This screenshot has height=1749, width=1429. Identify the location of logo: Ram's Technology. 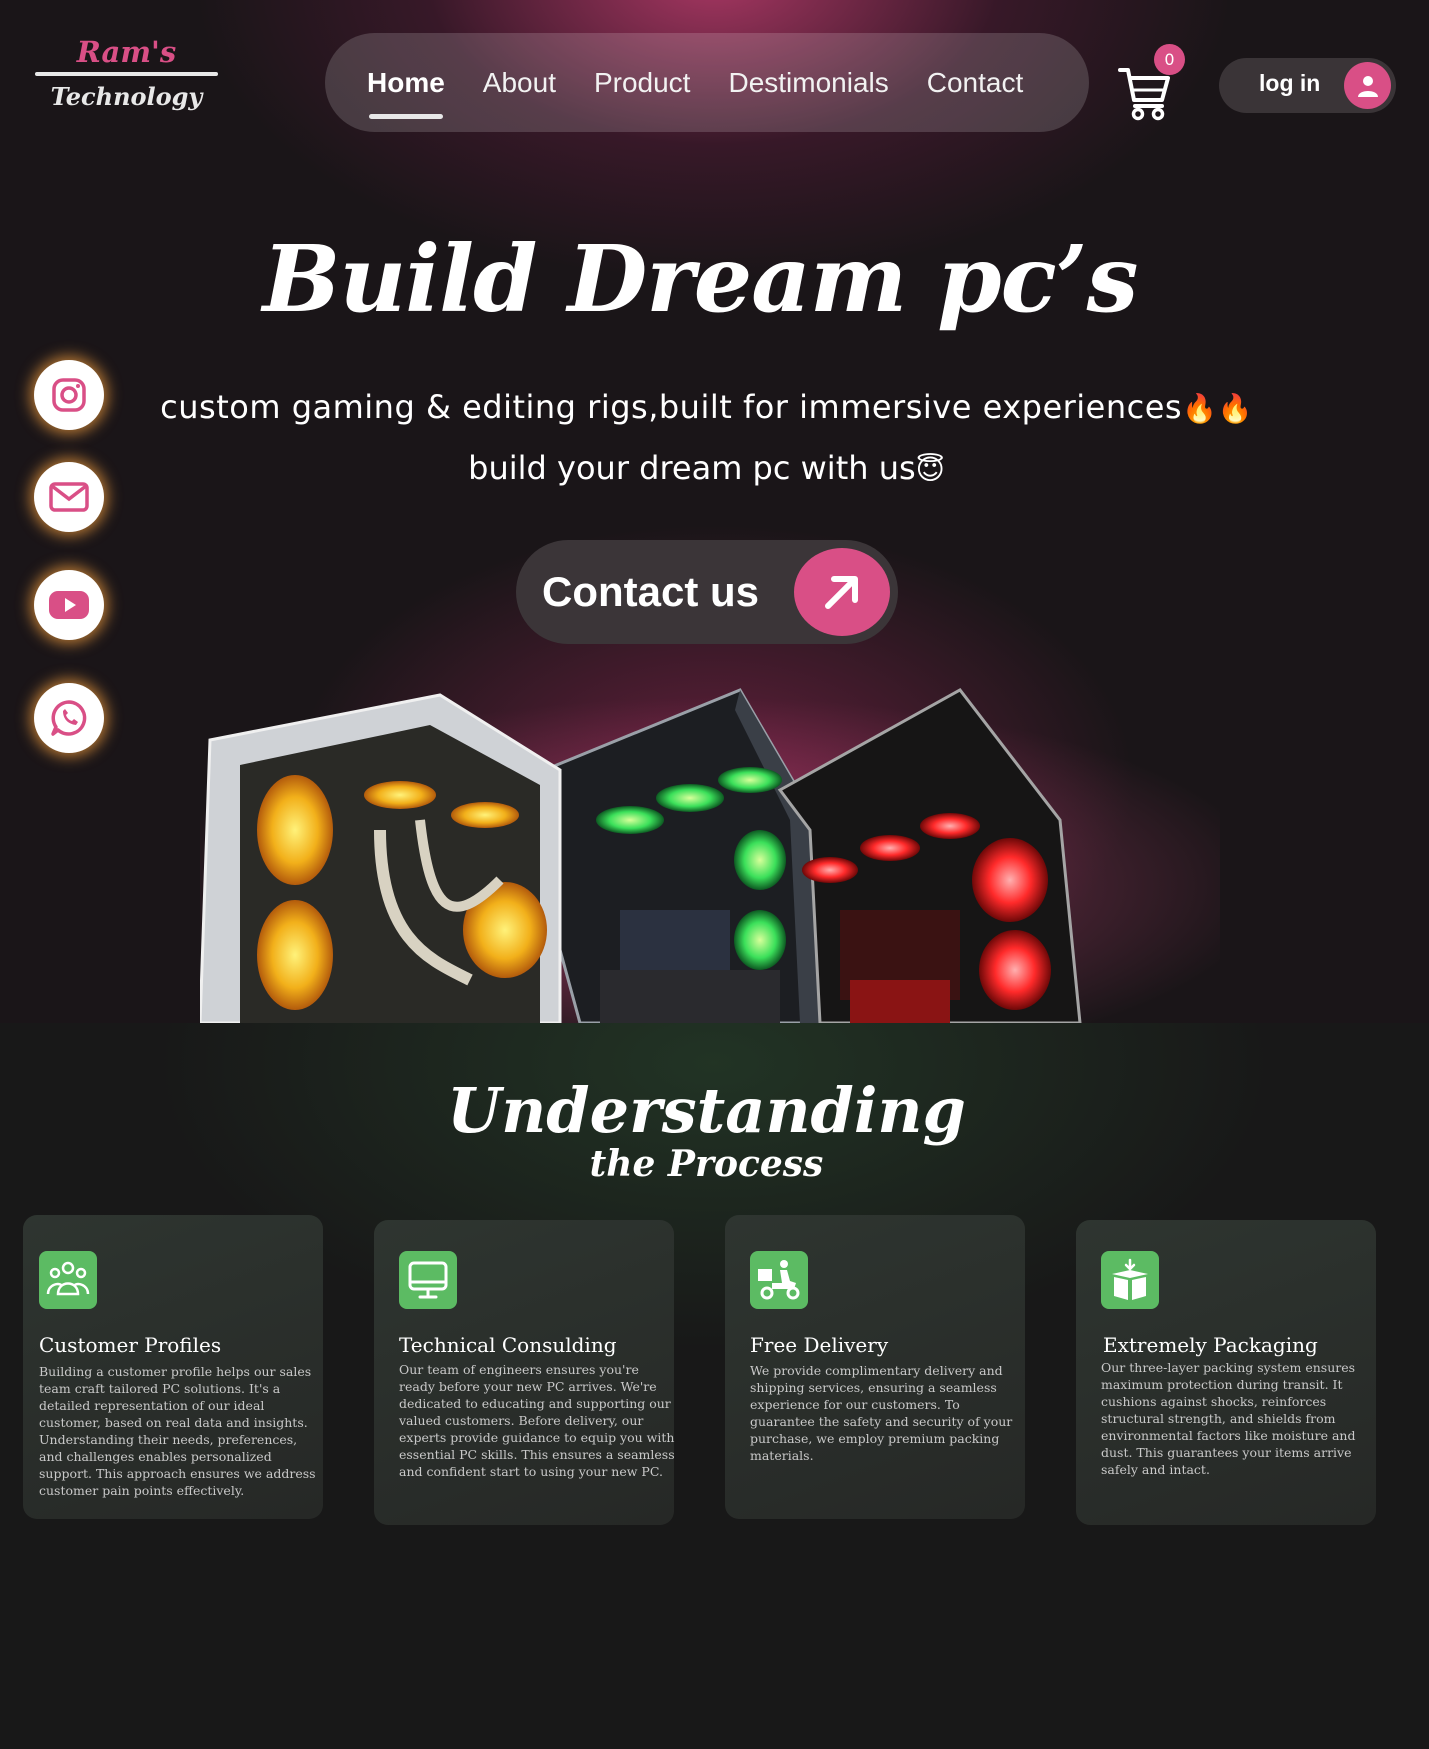
(126, 73).